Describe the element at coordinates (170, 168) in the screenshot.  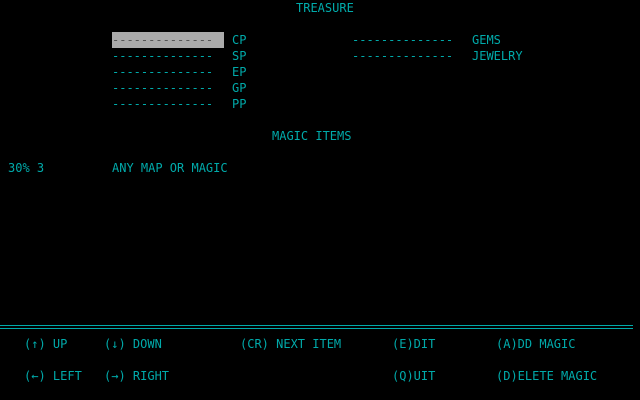
I see `magic-item-description: ANY MAP OR MAGIC` at that location.